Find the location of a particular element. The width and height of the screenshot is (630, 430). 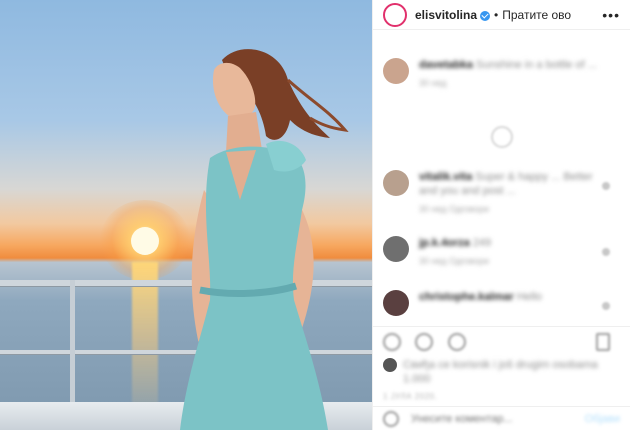

comment-item: christophe.kalmar Hello is located at coordinates (501, 303).